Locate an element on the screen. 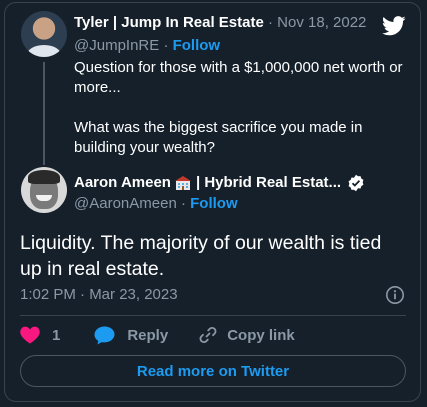 The height and width of the screenshot is (407, 427). reply-label: Reply is located at coordinates (148, 335).